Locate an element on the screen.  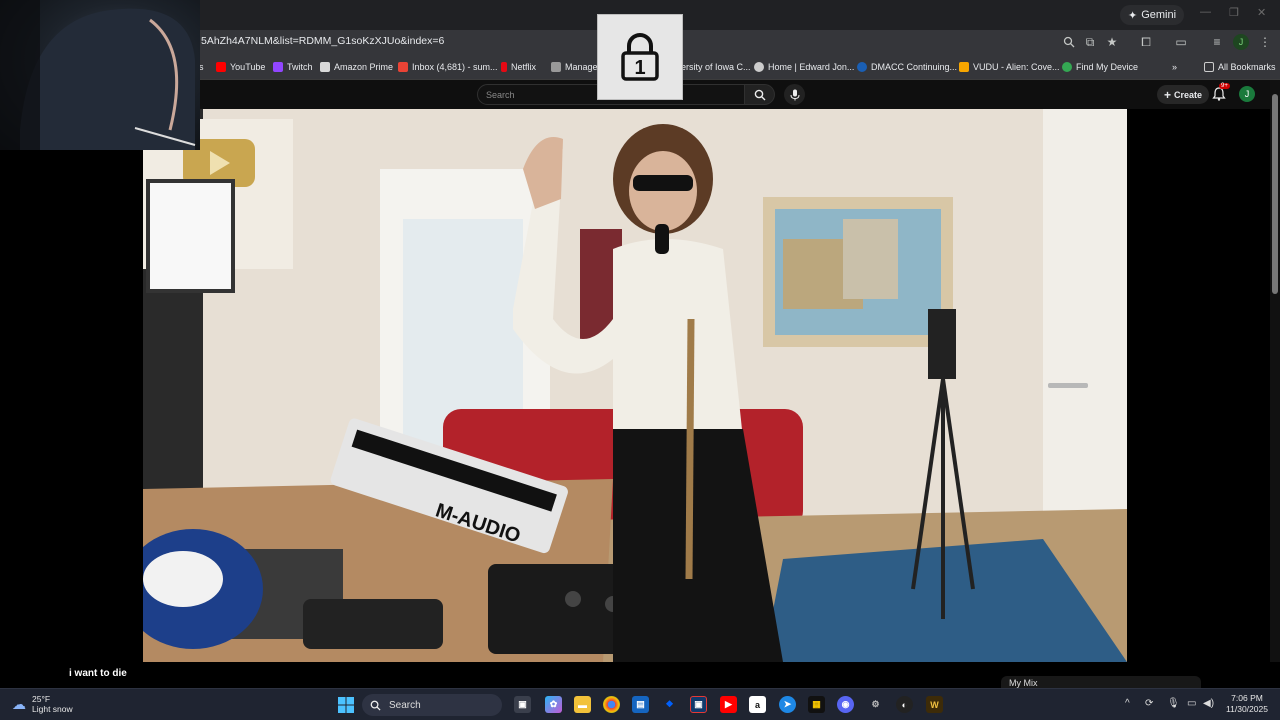
weather-desc: Light snow is located at coordinates (52, 709).